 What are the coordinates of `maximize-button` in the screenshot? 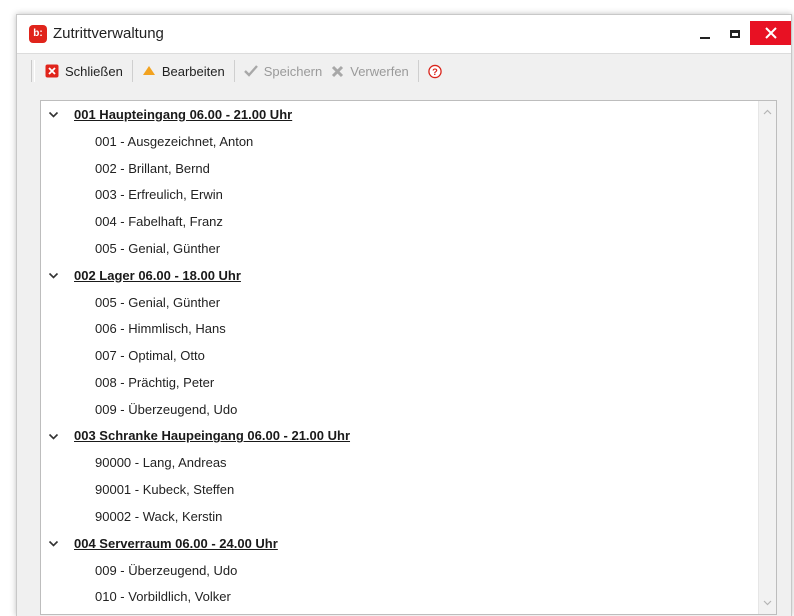 It's located at (735, 34).